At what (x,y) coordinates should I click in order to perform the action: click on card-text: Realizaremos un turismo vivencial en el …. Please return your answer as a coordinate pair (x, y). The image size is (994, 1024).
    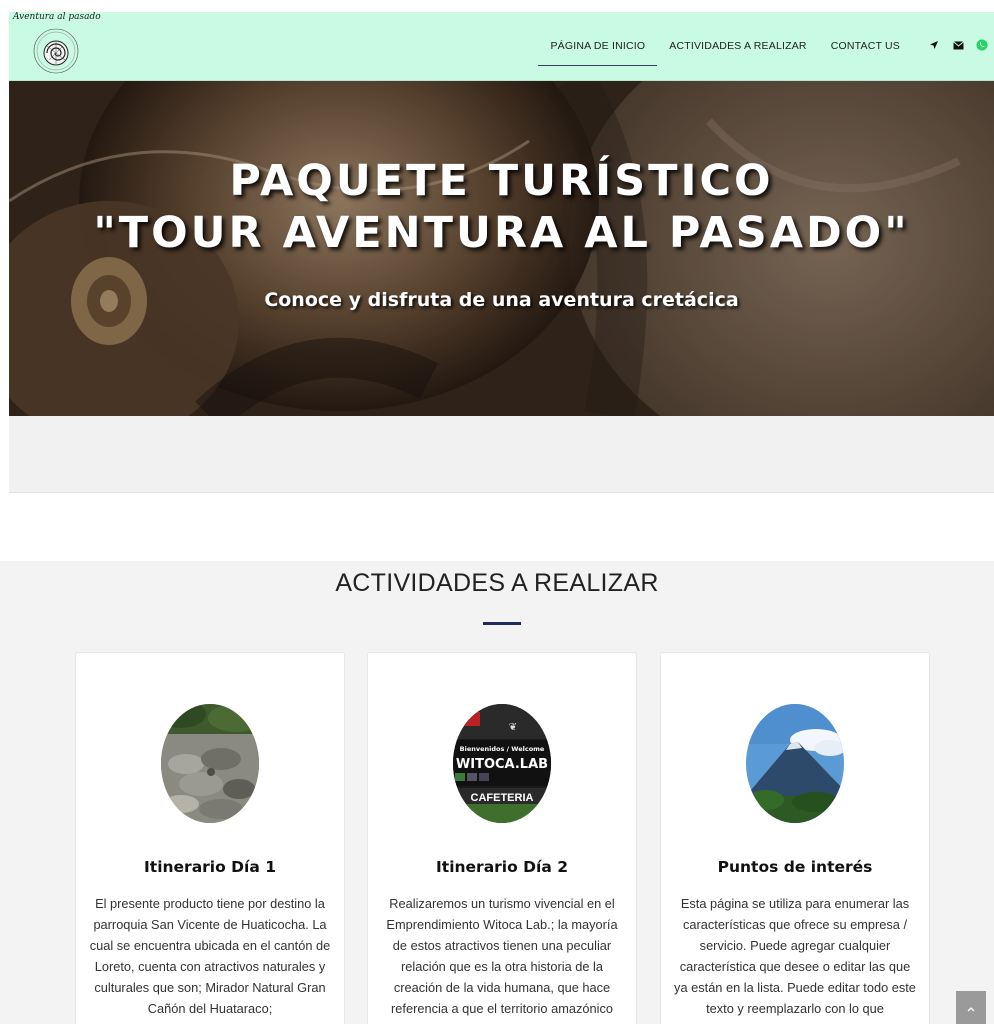
    Looking at the image, I should click on (502, 956).